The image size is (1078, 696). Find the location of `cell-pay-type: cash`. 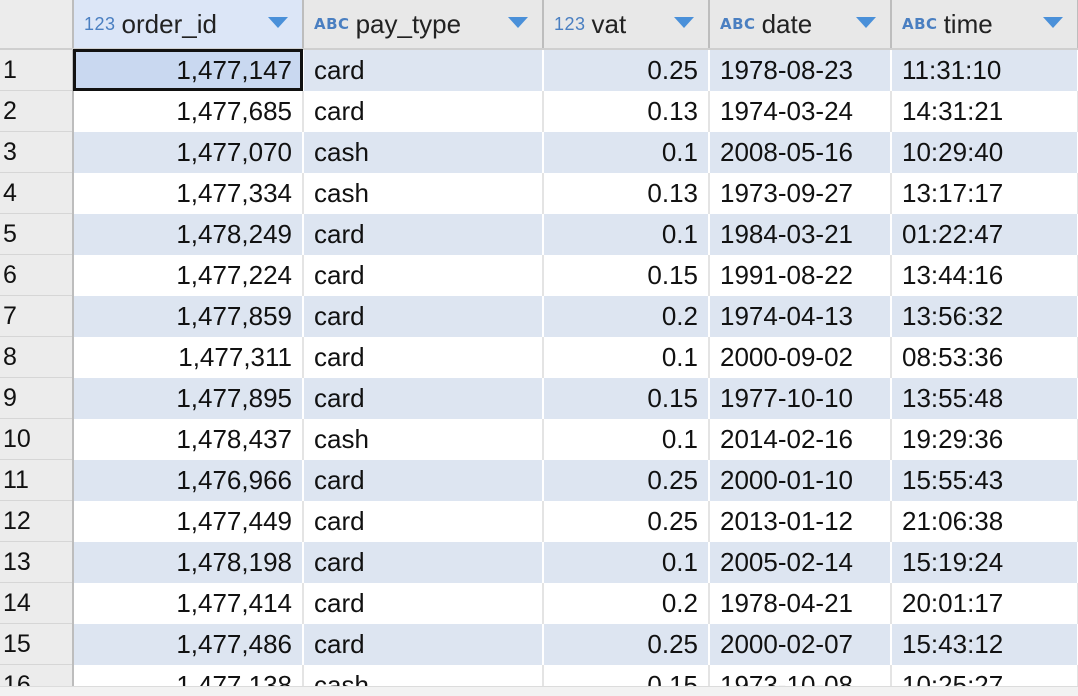

cell-pay-type: cash is located at coordinates (423, 439).